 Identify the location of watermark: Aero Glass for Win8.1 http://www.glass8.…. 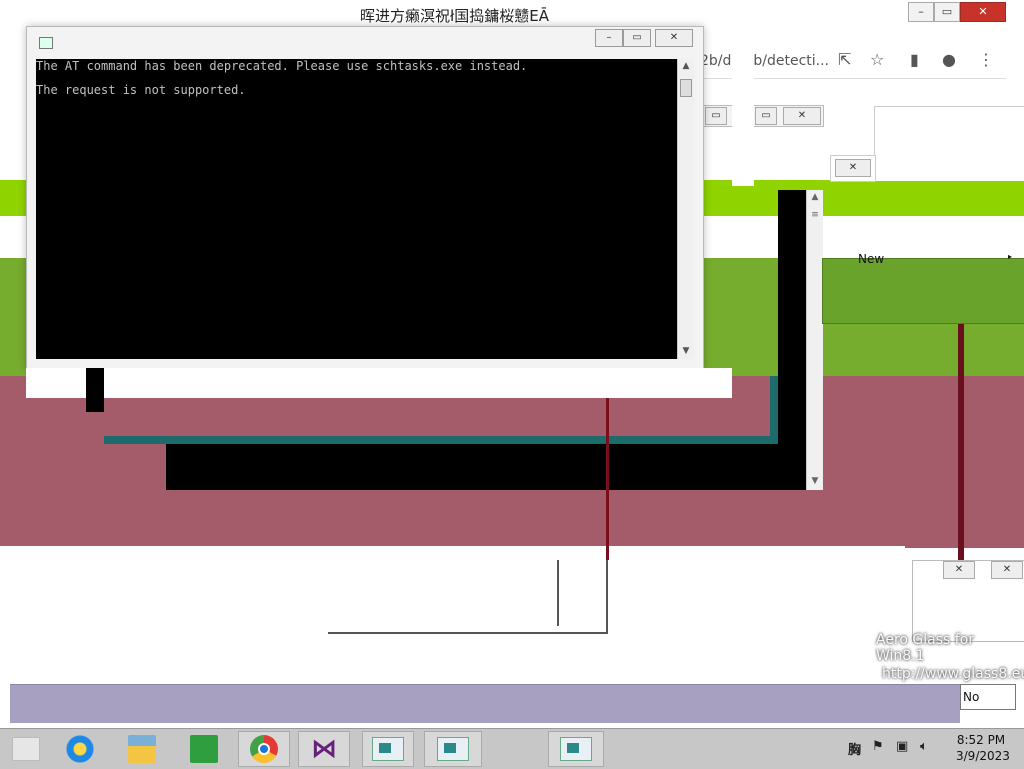
(950, 657).